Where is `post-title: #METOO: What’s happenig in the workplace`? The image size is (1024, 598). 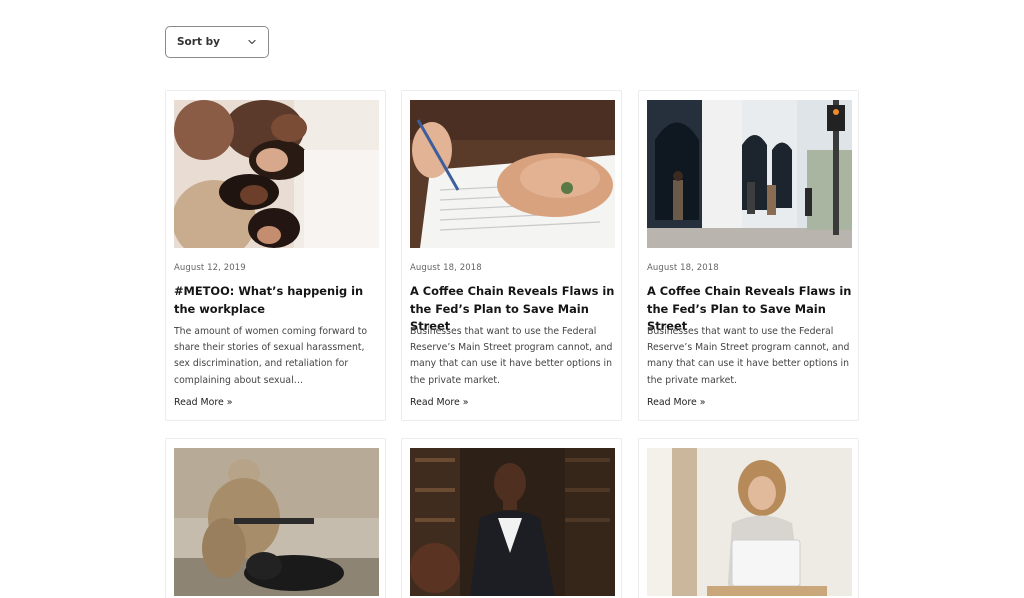 post-title: #METOO: What’s happenig in the workplace is located at coordinates (277, 300).